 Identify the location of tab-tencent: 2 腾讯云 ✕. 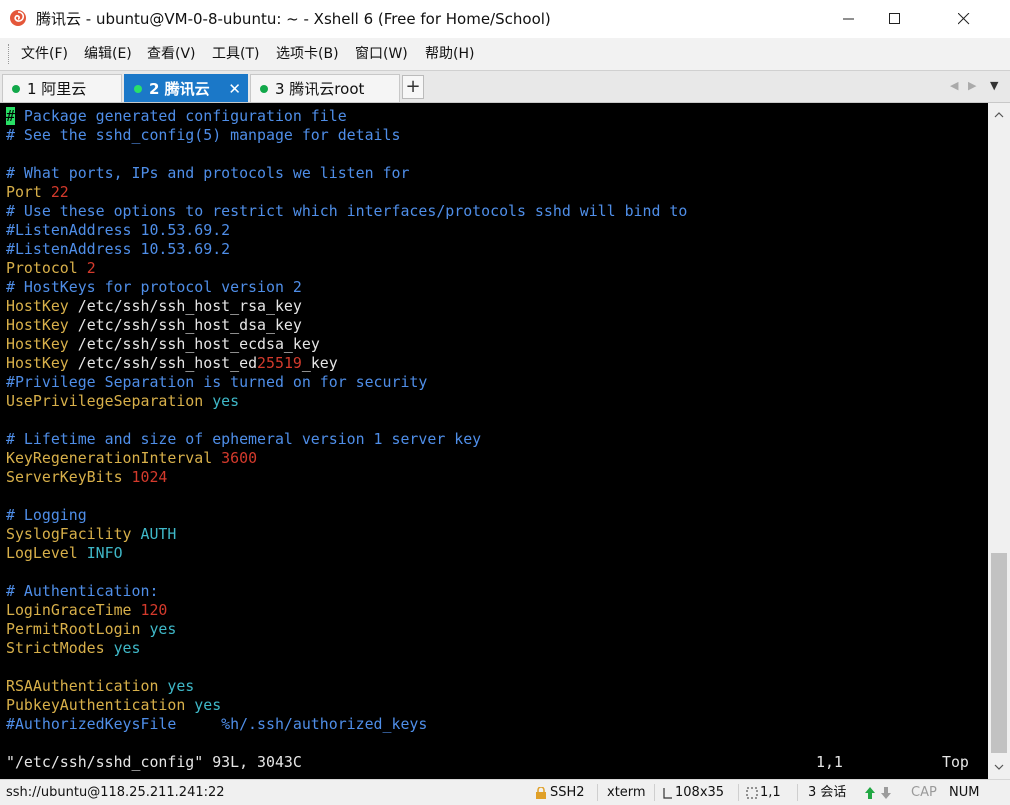
(186, 88).